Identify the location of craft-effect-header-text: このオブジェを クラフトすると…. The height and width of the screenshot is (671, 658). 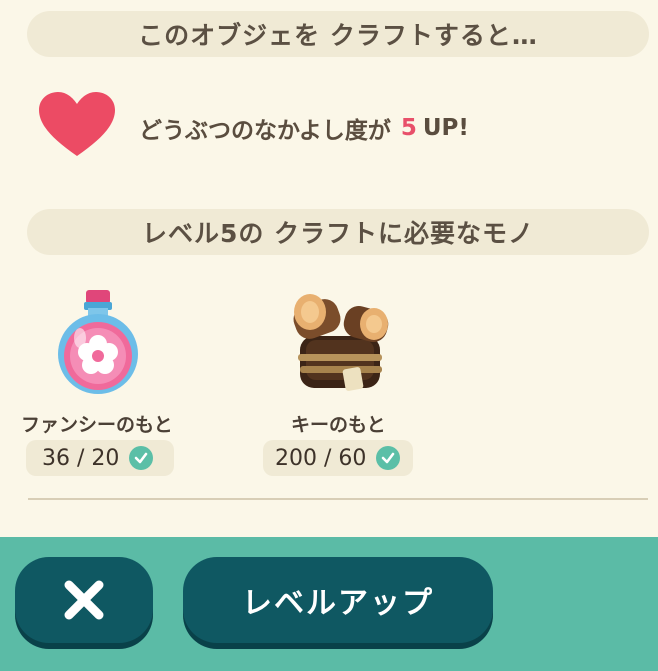
(338, 35).